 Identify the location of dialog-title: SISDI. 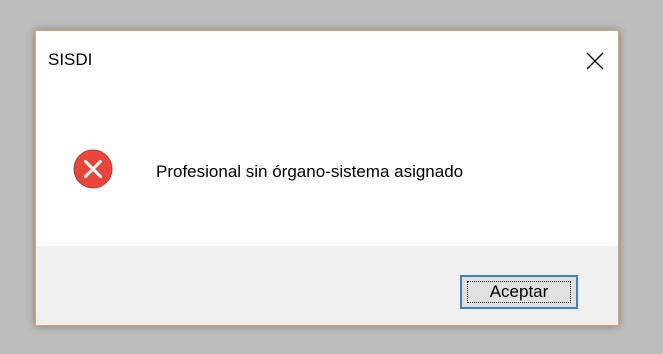
(70, 59).